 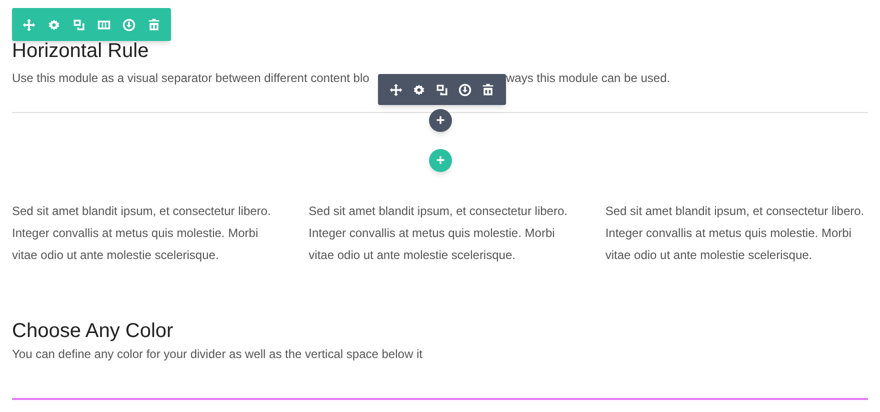 What do you see at coordinates (191, 78) in the screenshot?
I see `section-description: Use this module as a visual separator between different content blo` at bounding box center [191, 78].